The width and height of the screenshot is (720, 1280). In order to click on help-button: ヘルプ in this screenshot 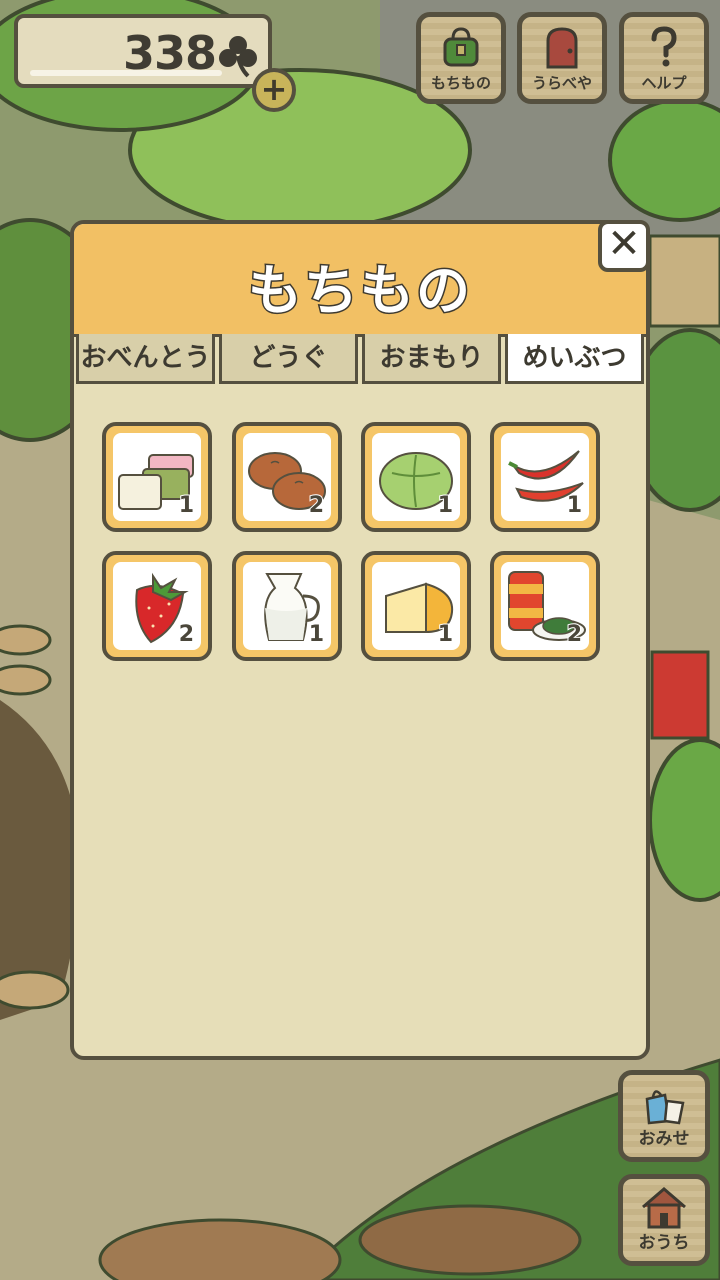, I will do `click(664, 58)`.